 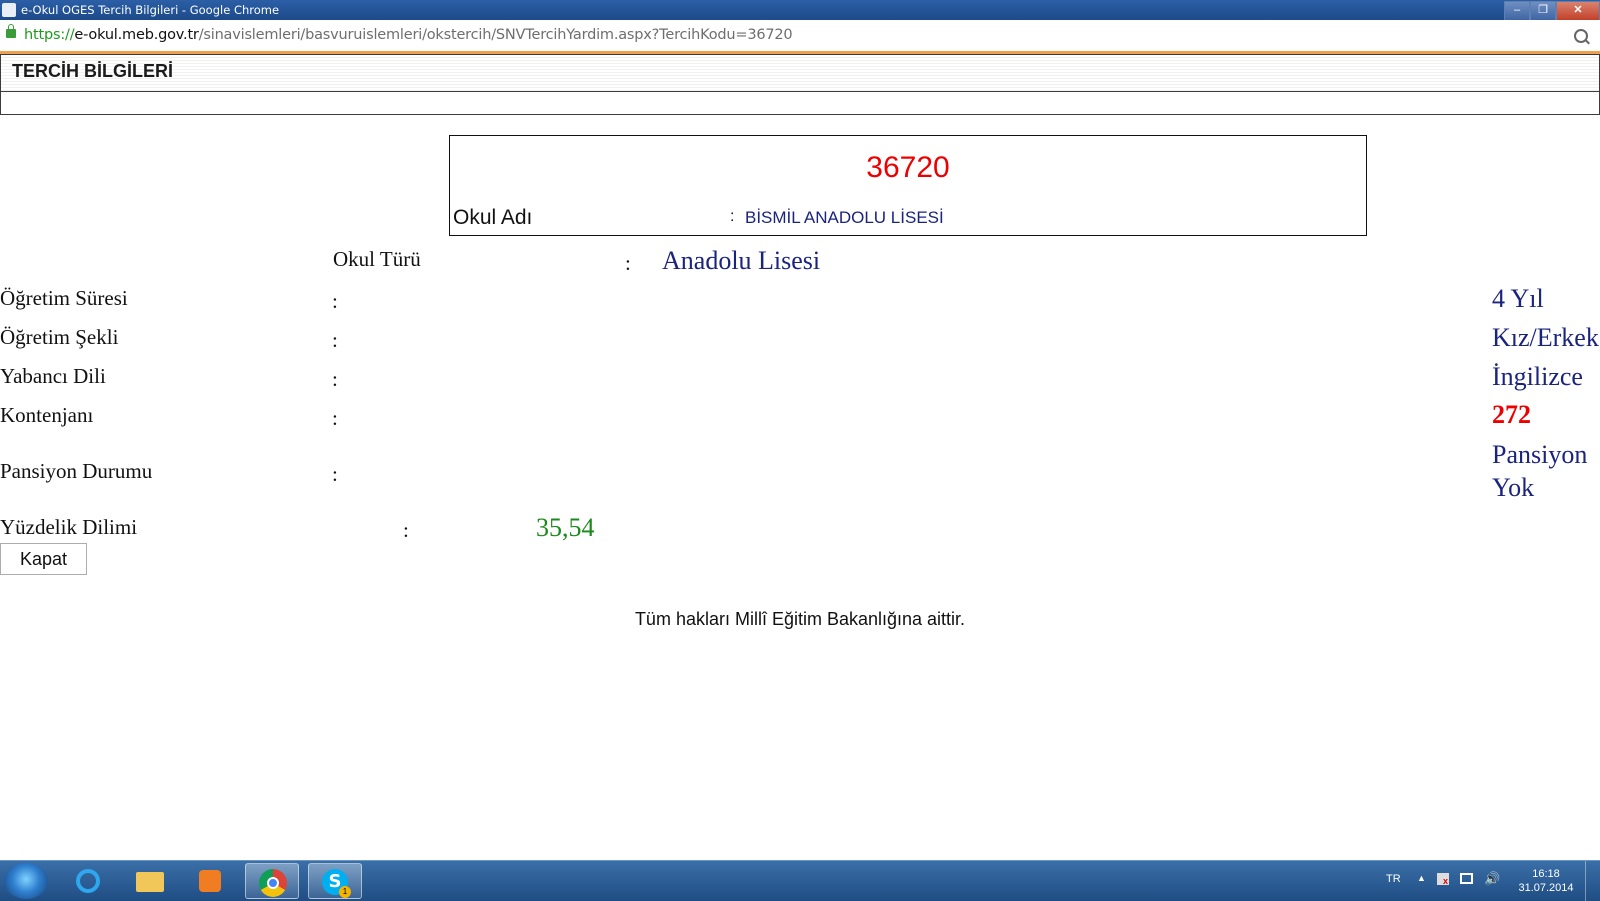 I want to click on taskbar-chrome, so click(x=272, y=881).